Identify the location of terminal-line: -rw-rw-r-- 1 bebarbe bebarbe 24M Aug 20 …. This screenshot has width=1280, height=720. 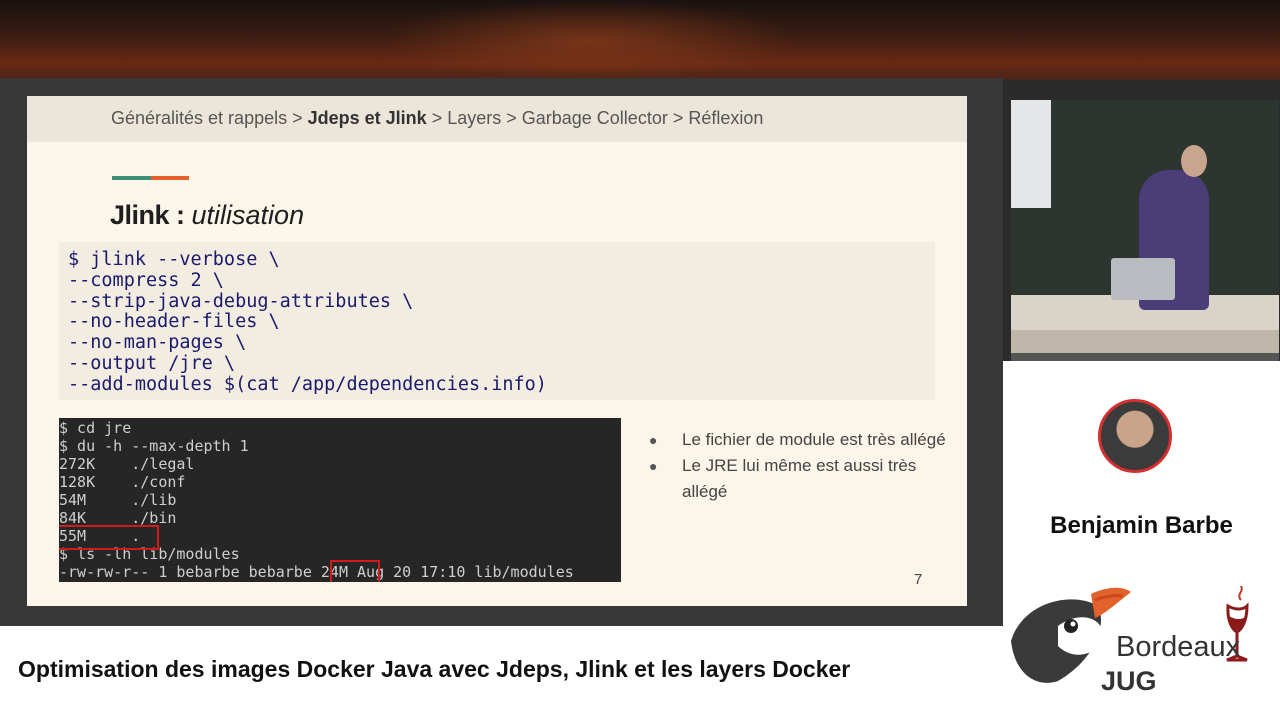
(316, 572).